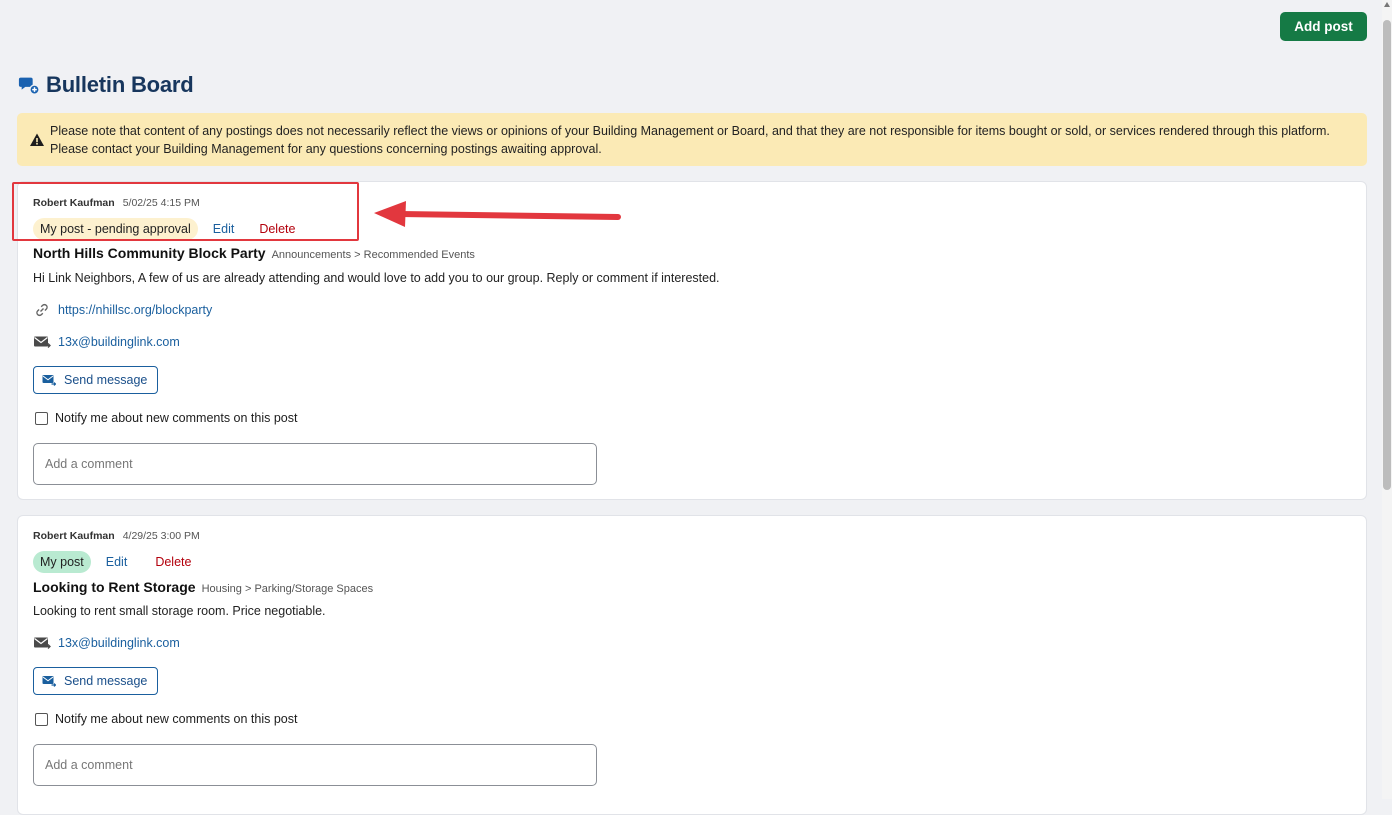 The image size is (1392, 815). What do you see at coordinates (373, 255) in the screenshot?
I see `post-category: Announcements > Recommended Events` at bounding box center [373, 255].